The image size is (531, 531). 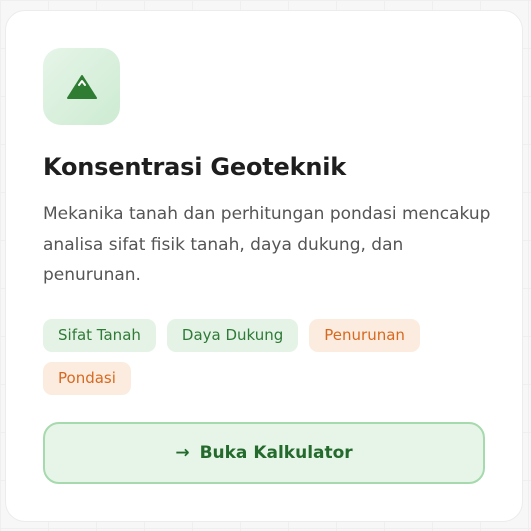 I want to click on tag-penurunan: Penurunan, so click(x=364, y=335).